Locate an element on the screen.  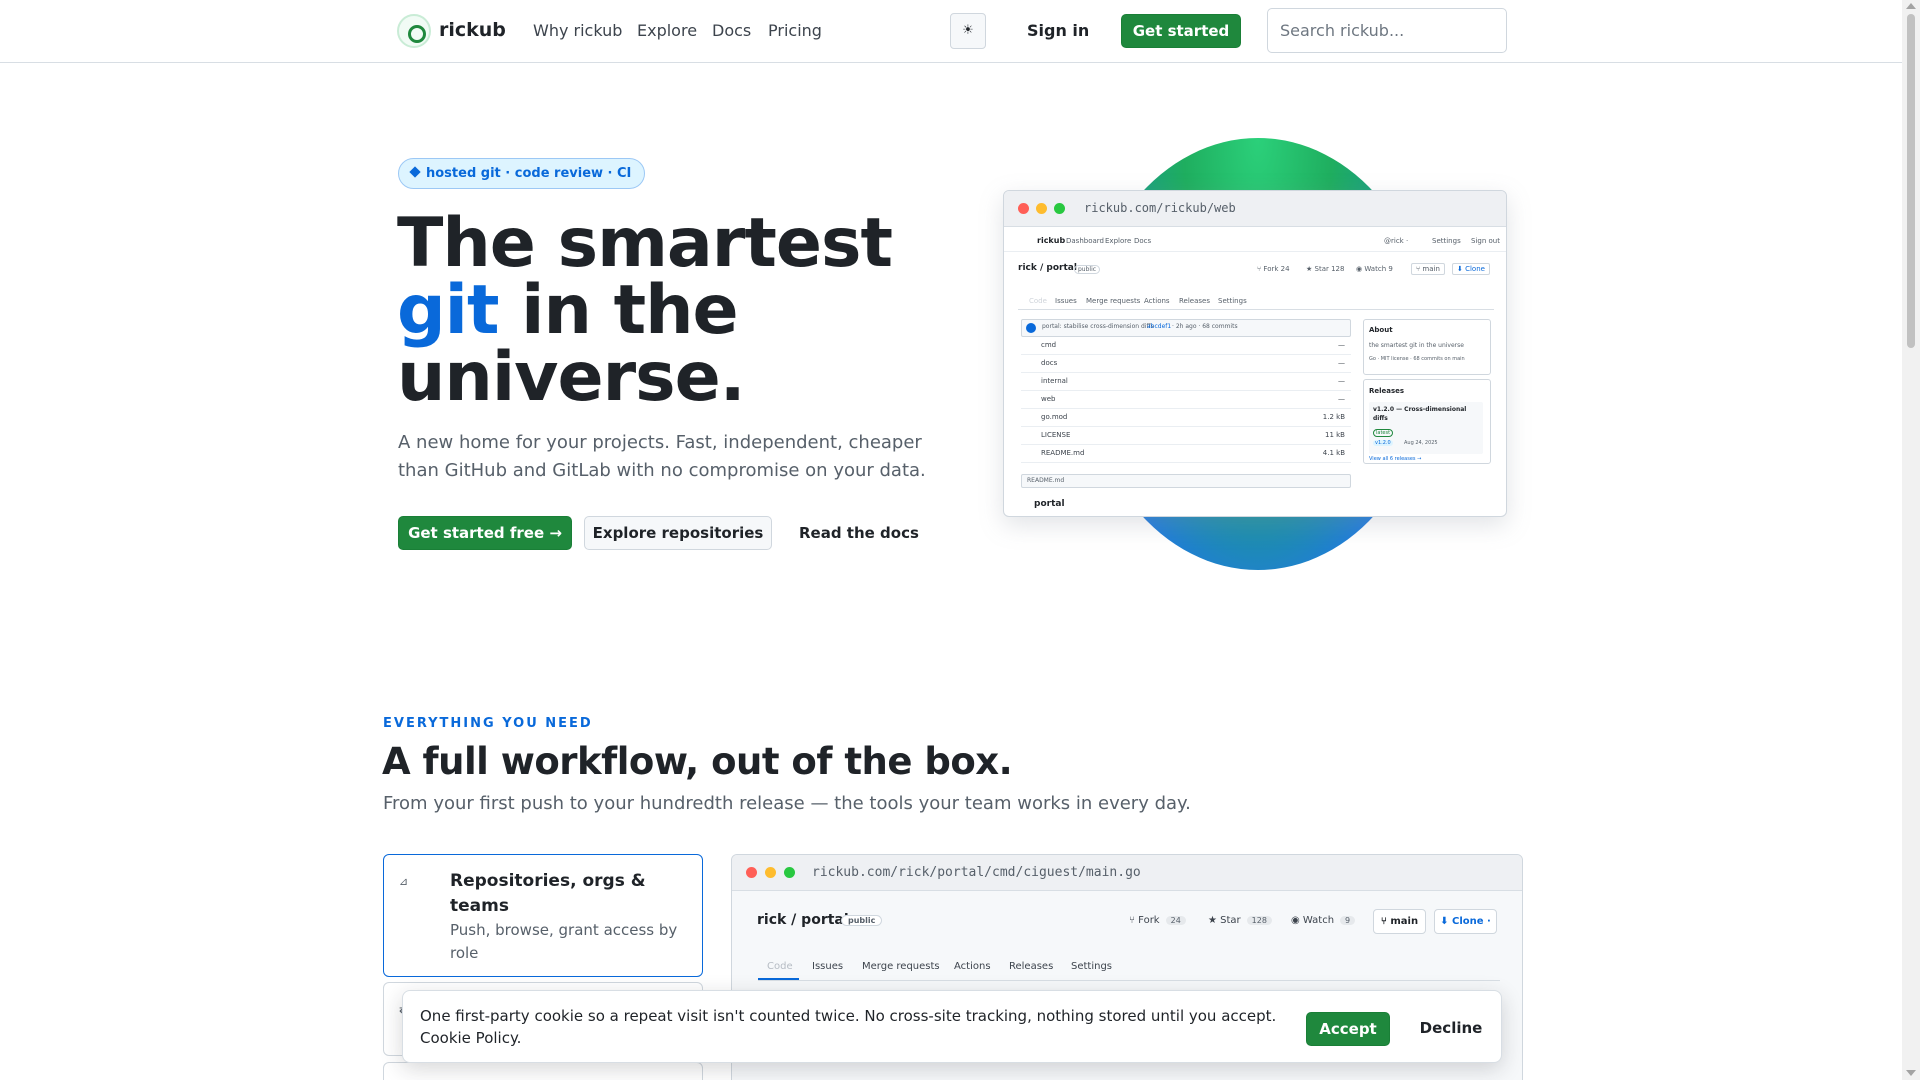
section-title: A full workflow, out of the box. is located at coordinates (697, 761).